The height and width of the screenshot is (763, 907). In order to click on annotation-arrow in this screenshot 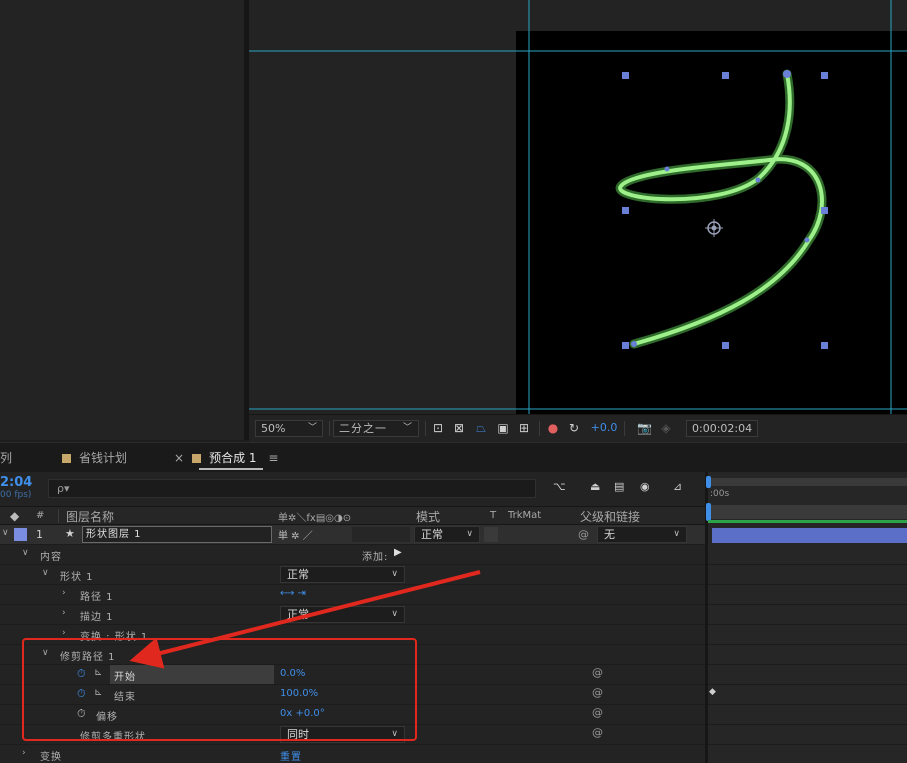, I will do `click(305, 619)`.